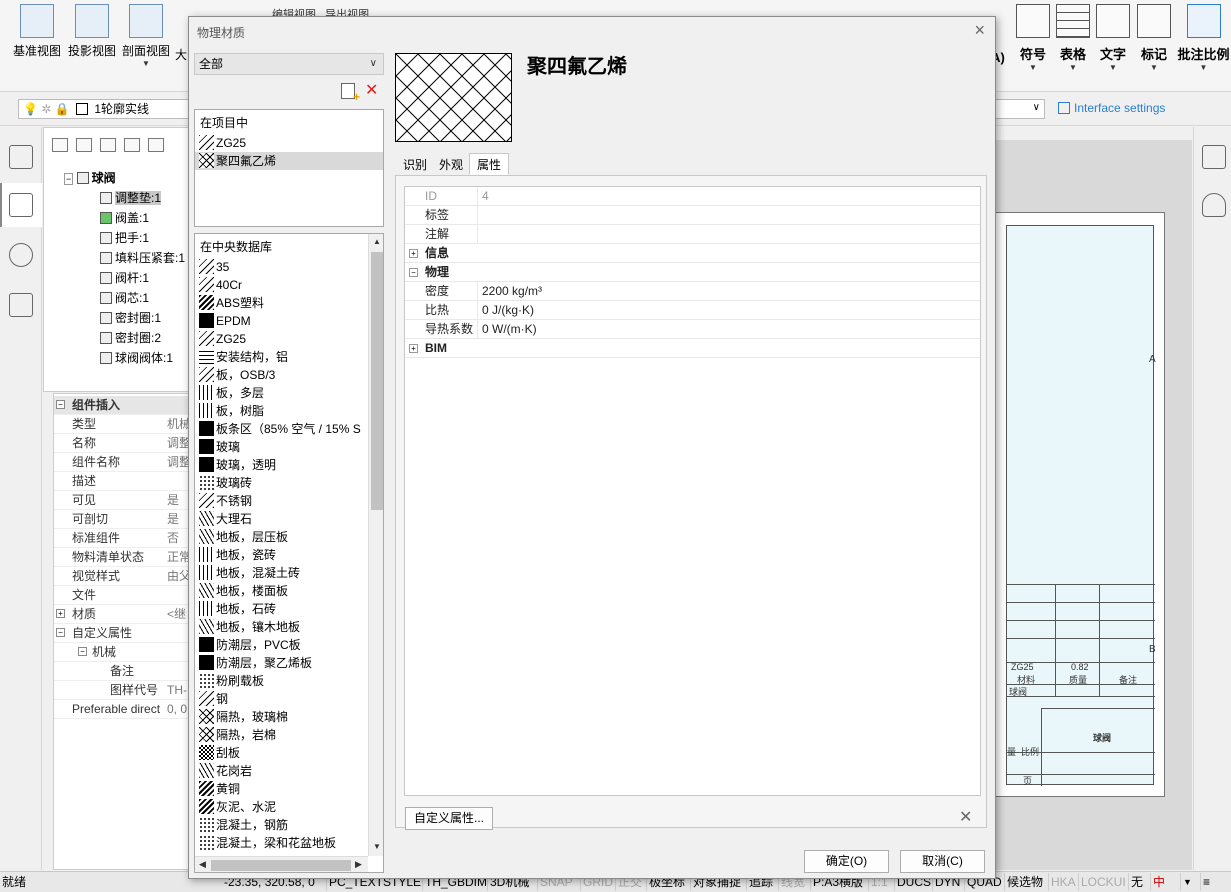 The height and width of the screenshot is (892, 1231). Describe the element at coordinates (284, 429) in the screenshot. I see `list-item: 板条区（85% 空气 / 15% S` at that location.